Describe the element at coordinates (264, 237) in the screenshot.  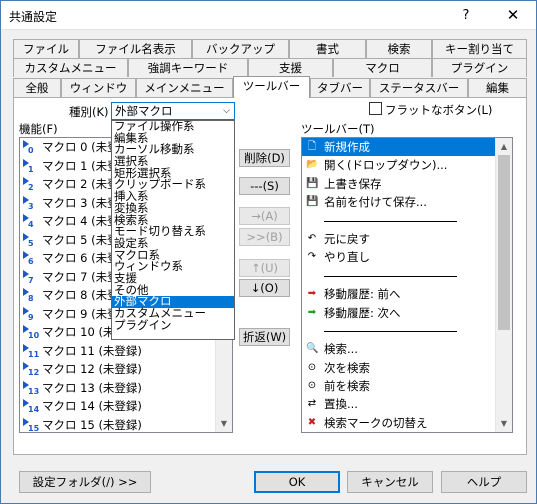
I see `add-button: >>(B)` at that location.